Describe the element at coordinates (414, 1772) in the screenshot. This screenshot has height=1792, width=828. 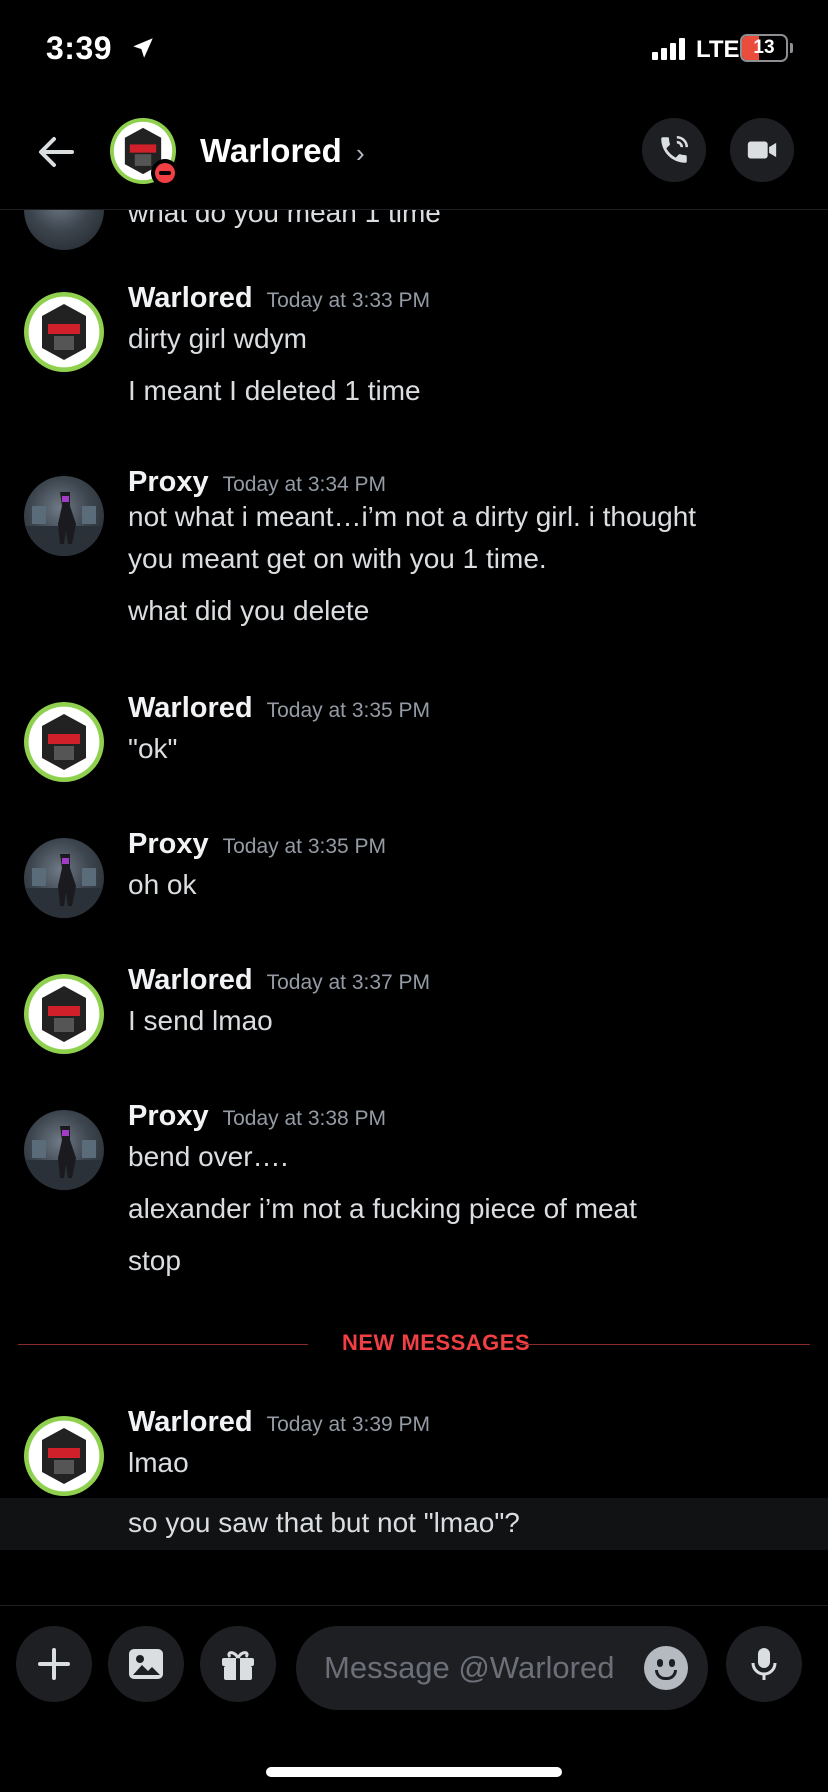
I see `home-indicator` at that location.